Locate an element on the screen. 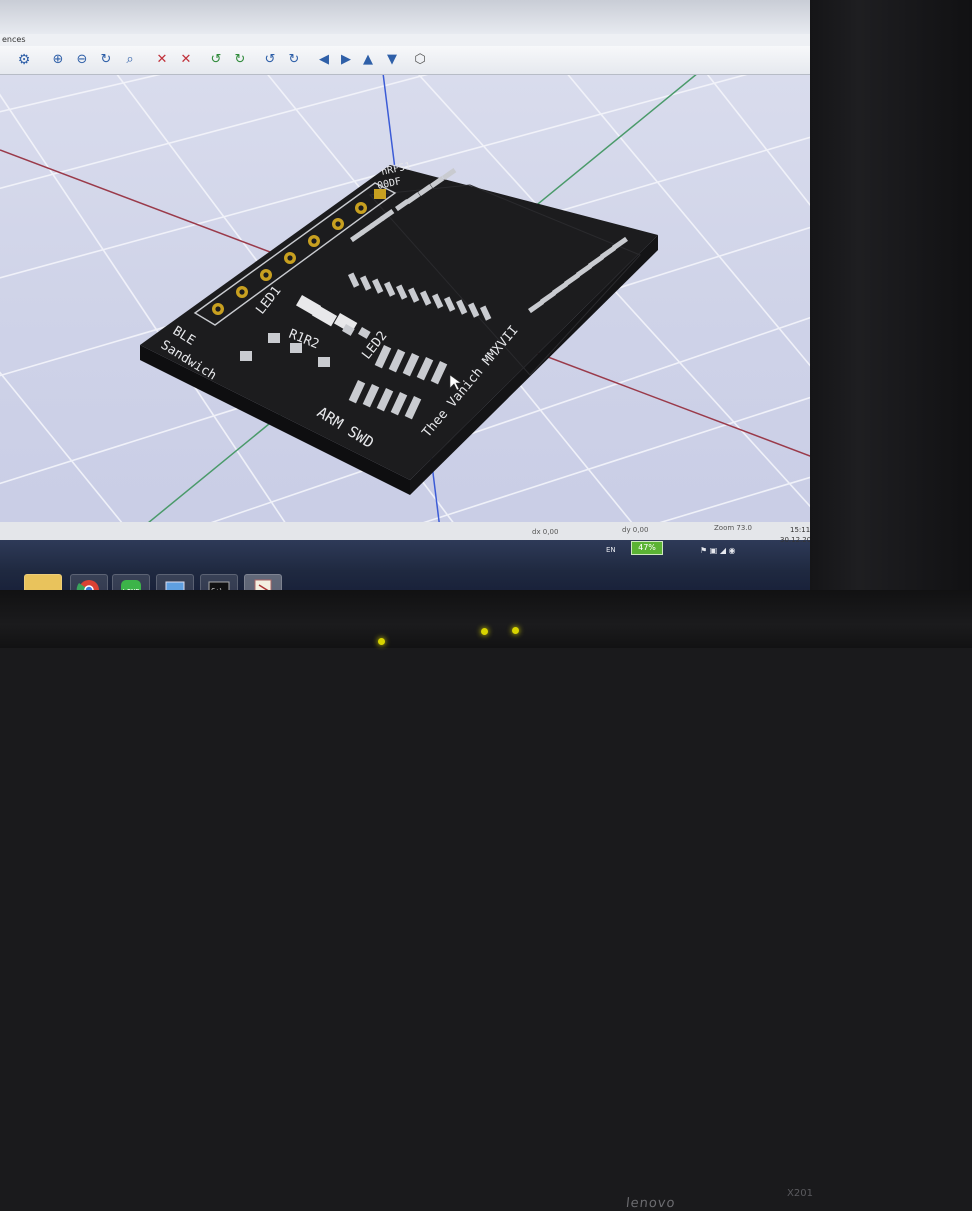  rotate-x-pos-icon: ✕ is located at coordinates (162, 60).